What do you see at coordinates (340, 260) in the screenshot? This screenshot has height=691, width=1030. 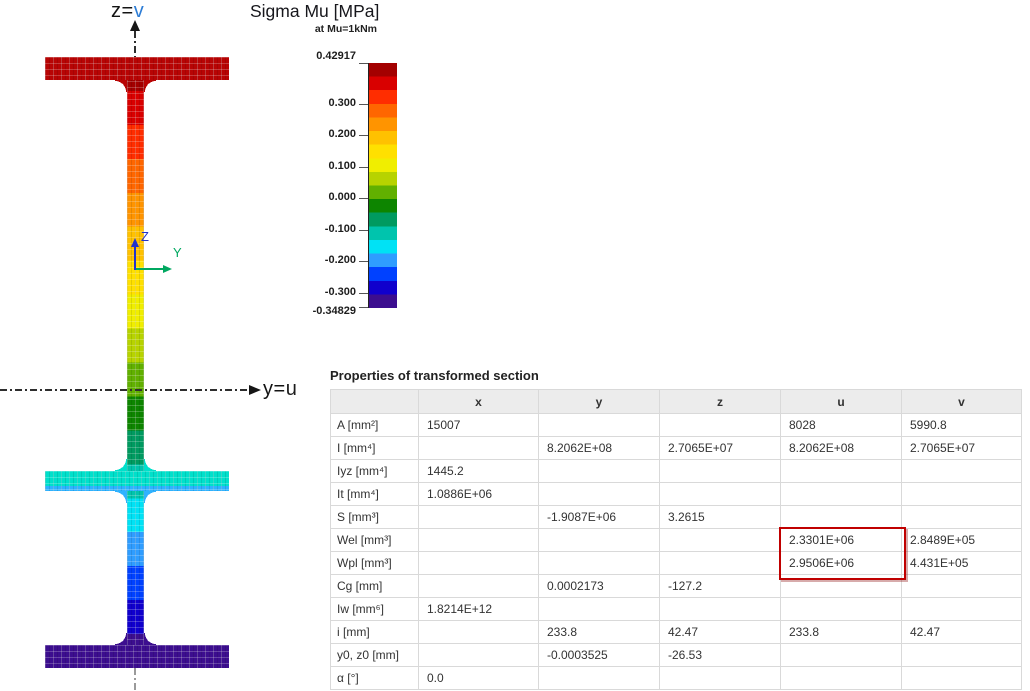 I see `legend-tick-label: -0.200` at bounding box center [340, 260].